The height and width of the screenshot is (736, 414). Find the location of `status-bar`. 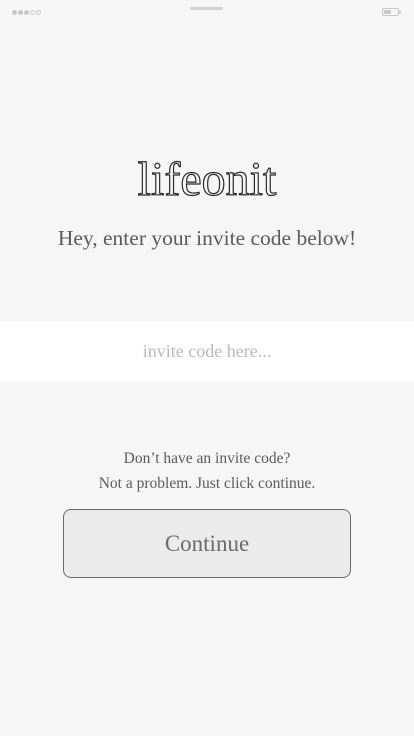

status-bar is located at coordinates (207, 12).